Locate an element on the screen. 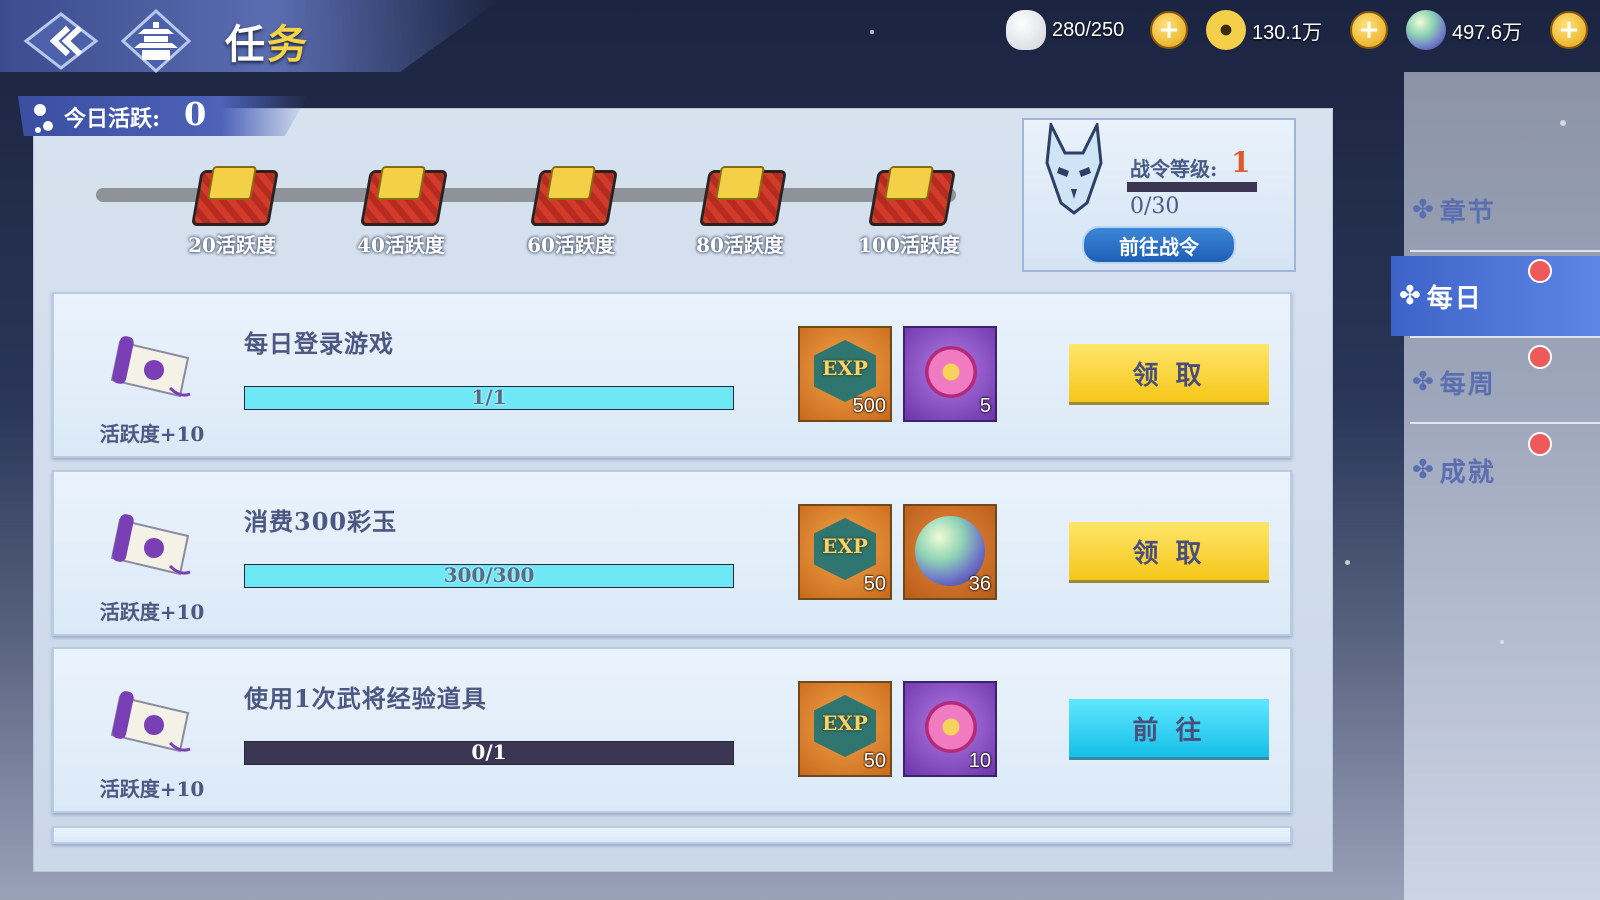 This screenshot has width=1600, height=900. task-name: 使用1次武将经验道具 is located at coordinates (365, 698).